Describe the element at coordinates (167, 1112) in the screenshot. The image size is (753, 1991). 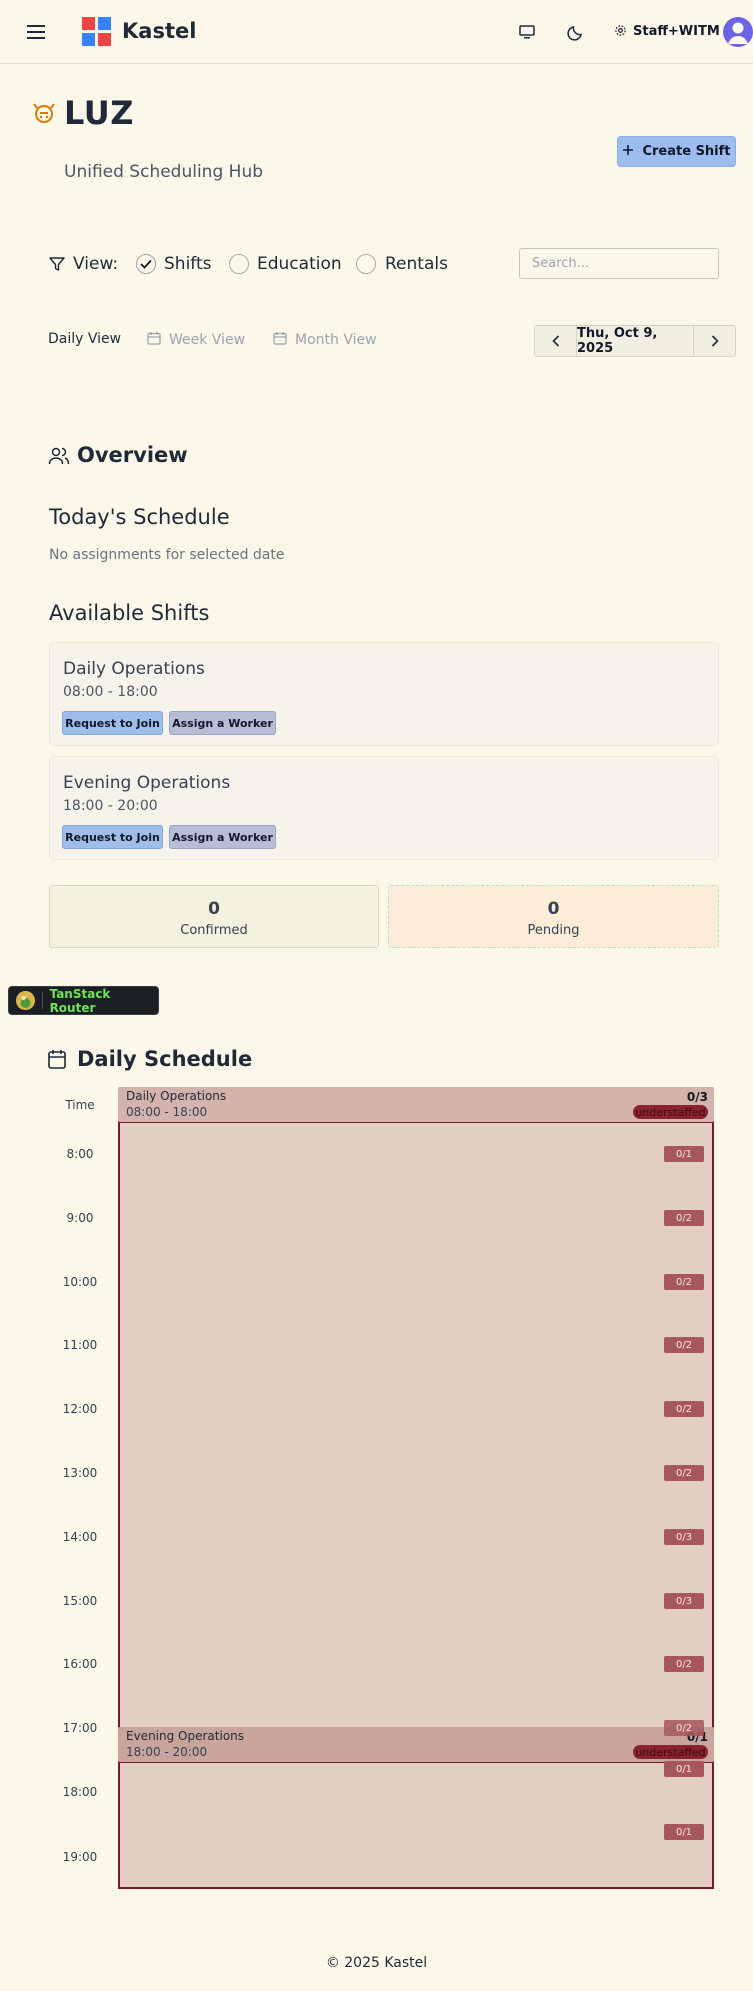
I see `block-time: 08:00 - 18:00` at that location.